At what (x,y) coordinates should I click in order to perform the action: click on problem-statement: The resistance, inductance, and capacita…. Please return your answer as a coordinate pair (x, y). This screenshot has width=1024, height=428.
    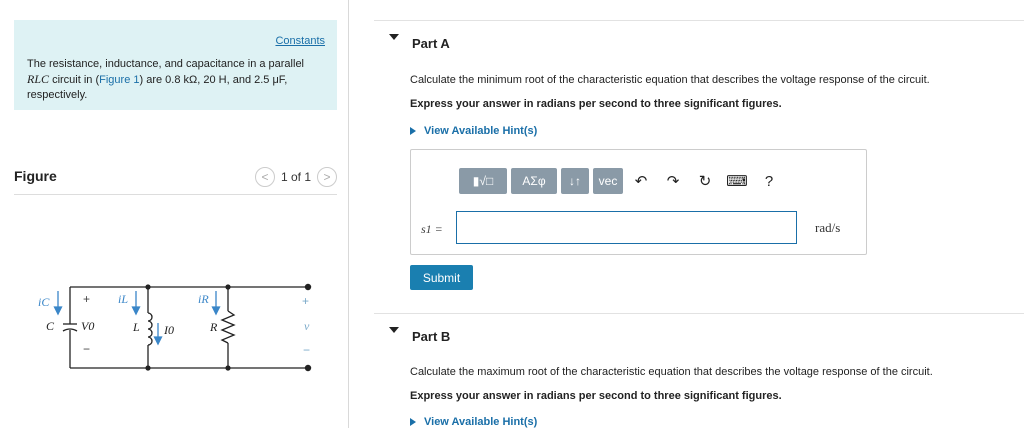
    Looking at the image, I should click on (177, 80).